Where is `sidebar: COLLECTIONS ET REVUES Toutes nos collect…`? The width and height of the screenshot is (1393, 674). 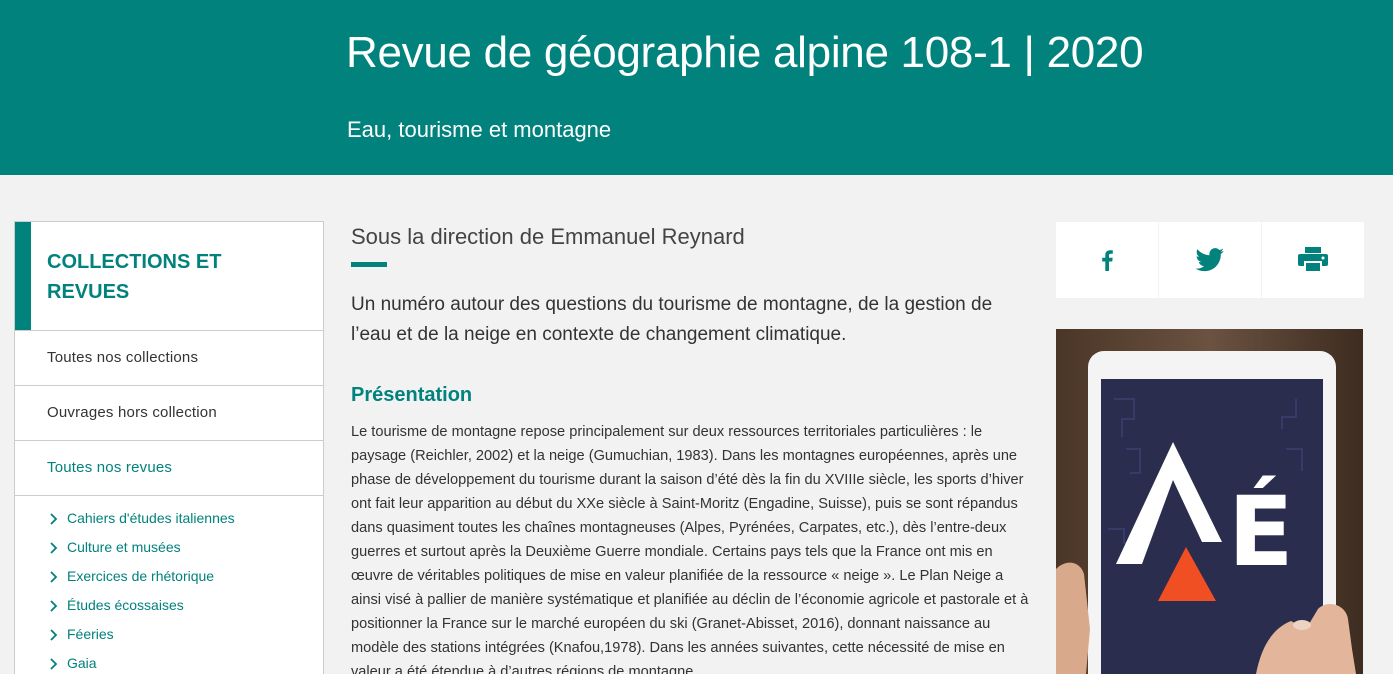 sidebar: COLLECTIONS ET REVUES Toutes nos collect… is located at coordinates (169, 447).